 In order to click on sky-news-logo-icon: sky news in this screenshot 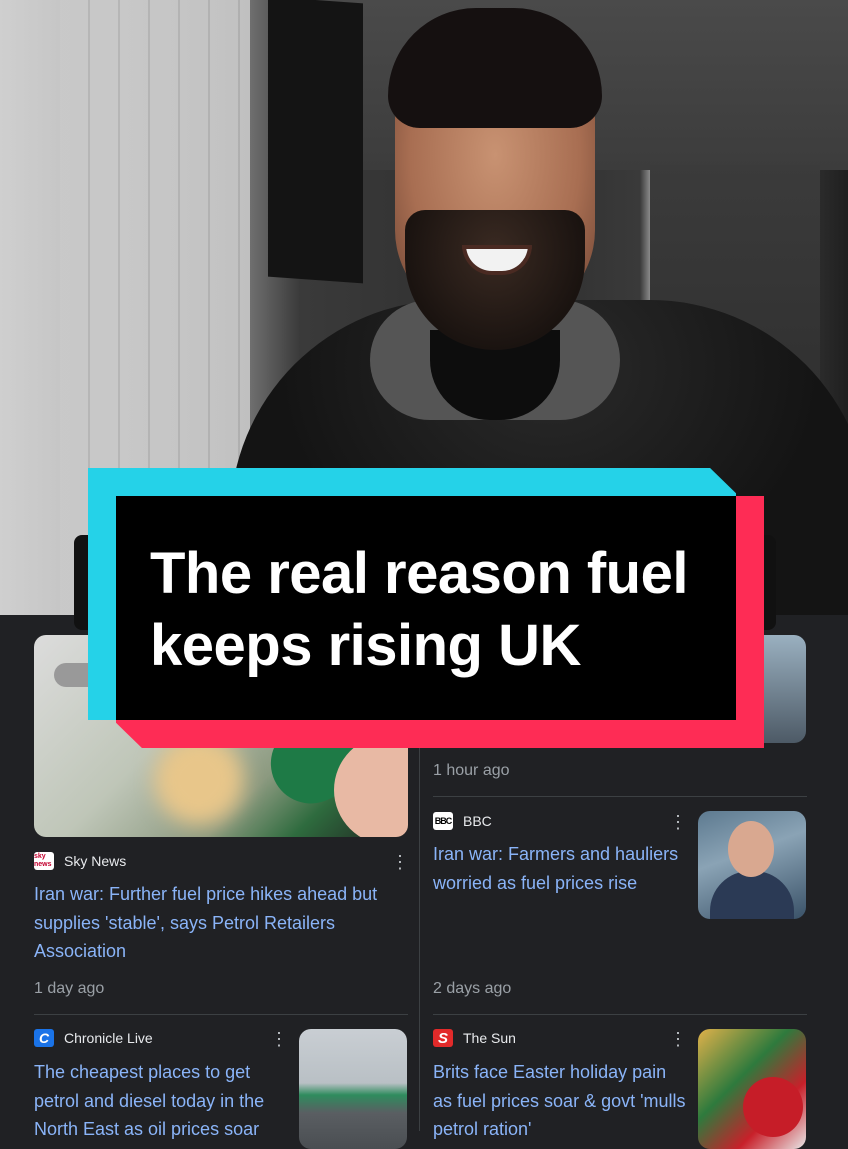, I will do `click(44, 861)`.